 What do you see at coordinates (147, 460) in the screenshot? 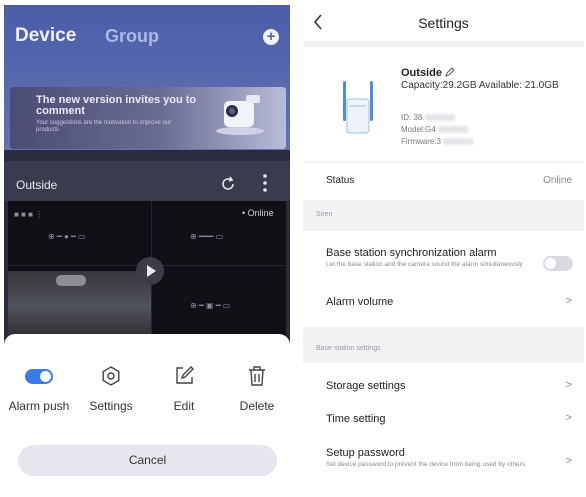
I see `cancel-button: Cancel` at bounding box center [147, 460].